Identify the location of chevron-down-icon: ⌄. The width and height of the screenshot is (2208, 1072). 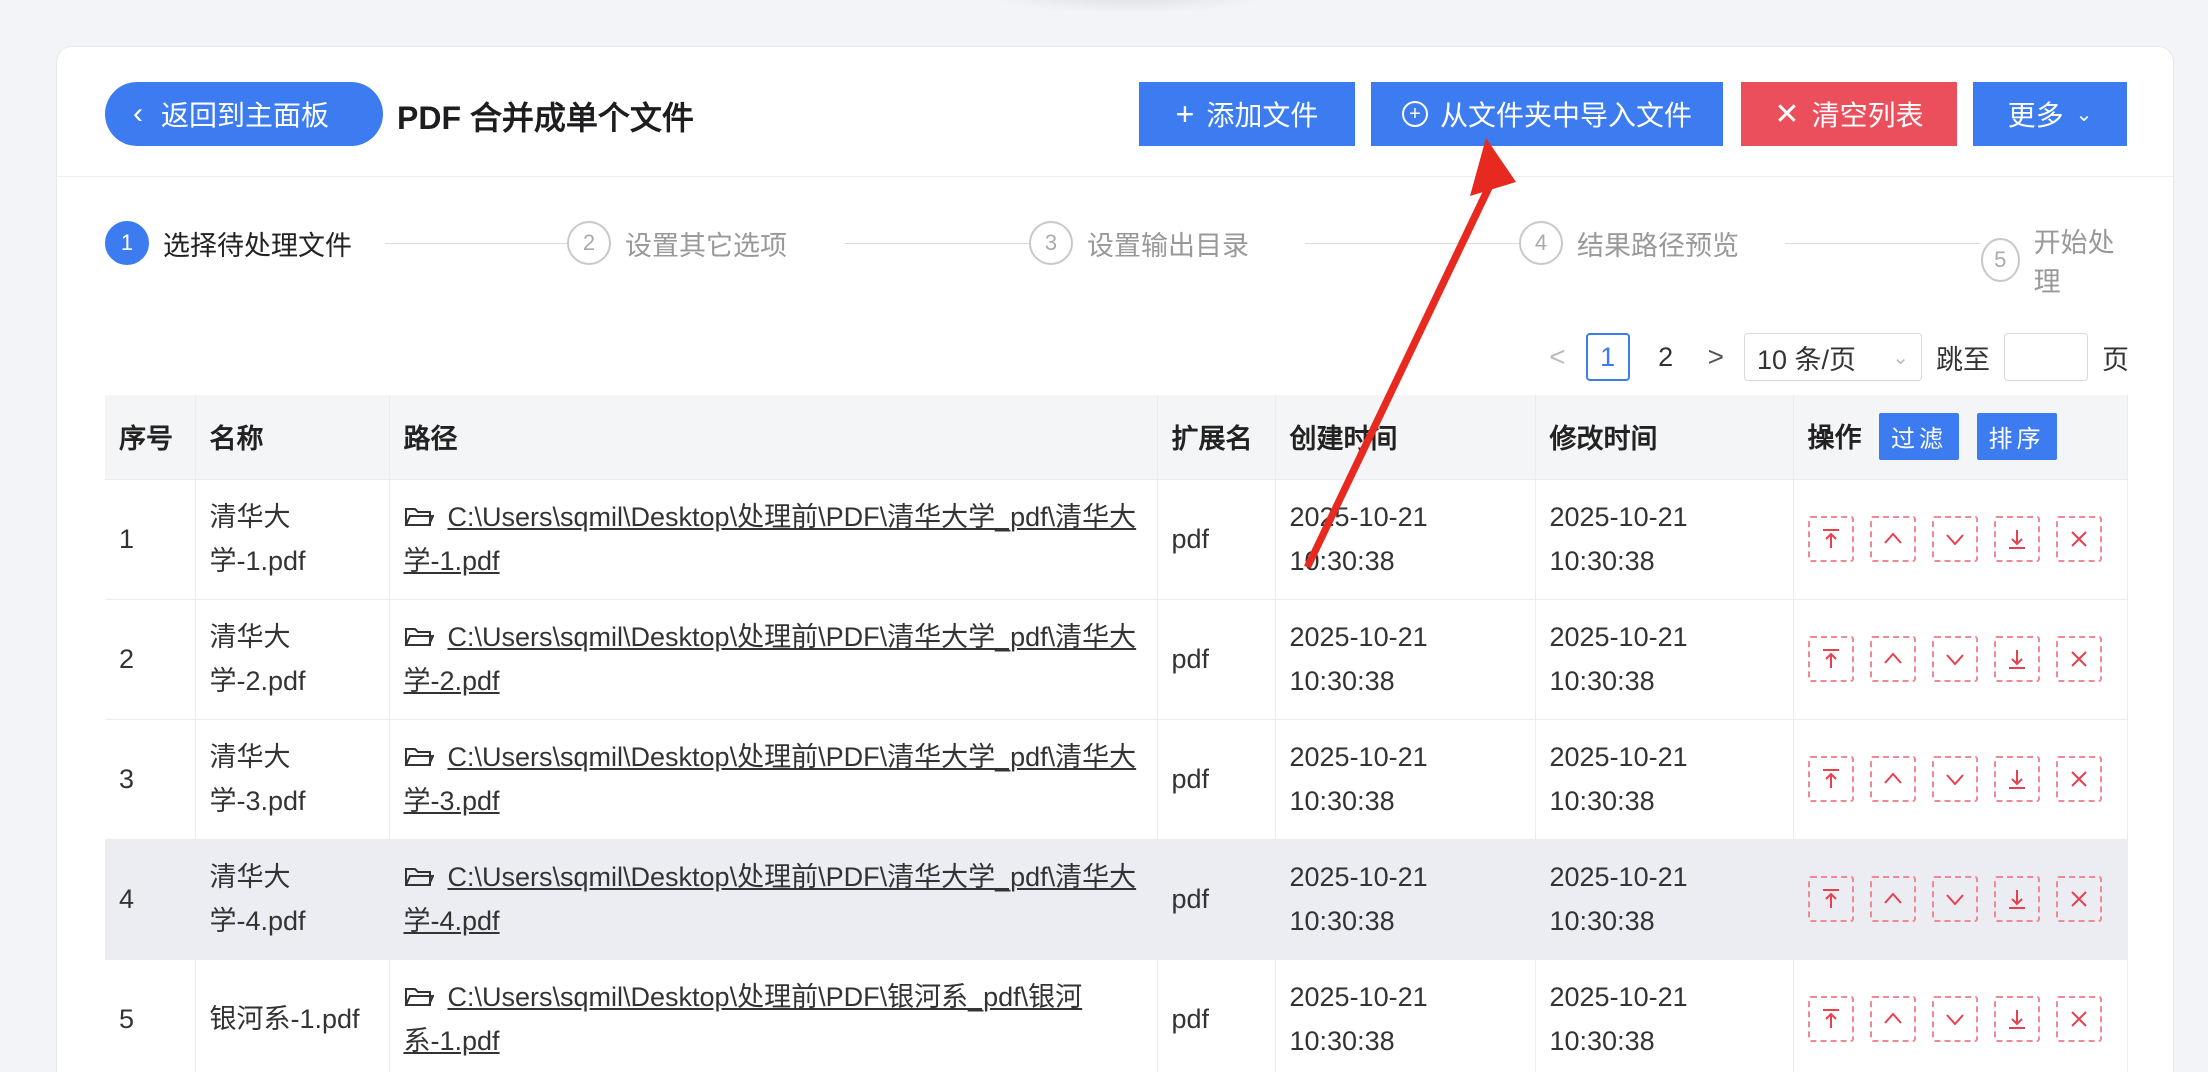
(2084, 114).